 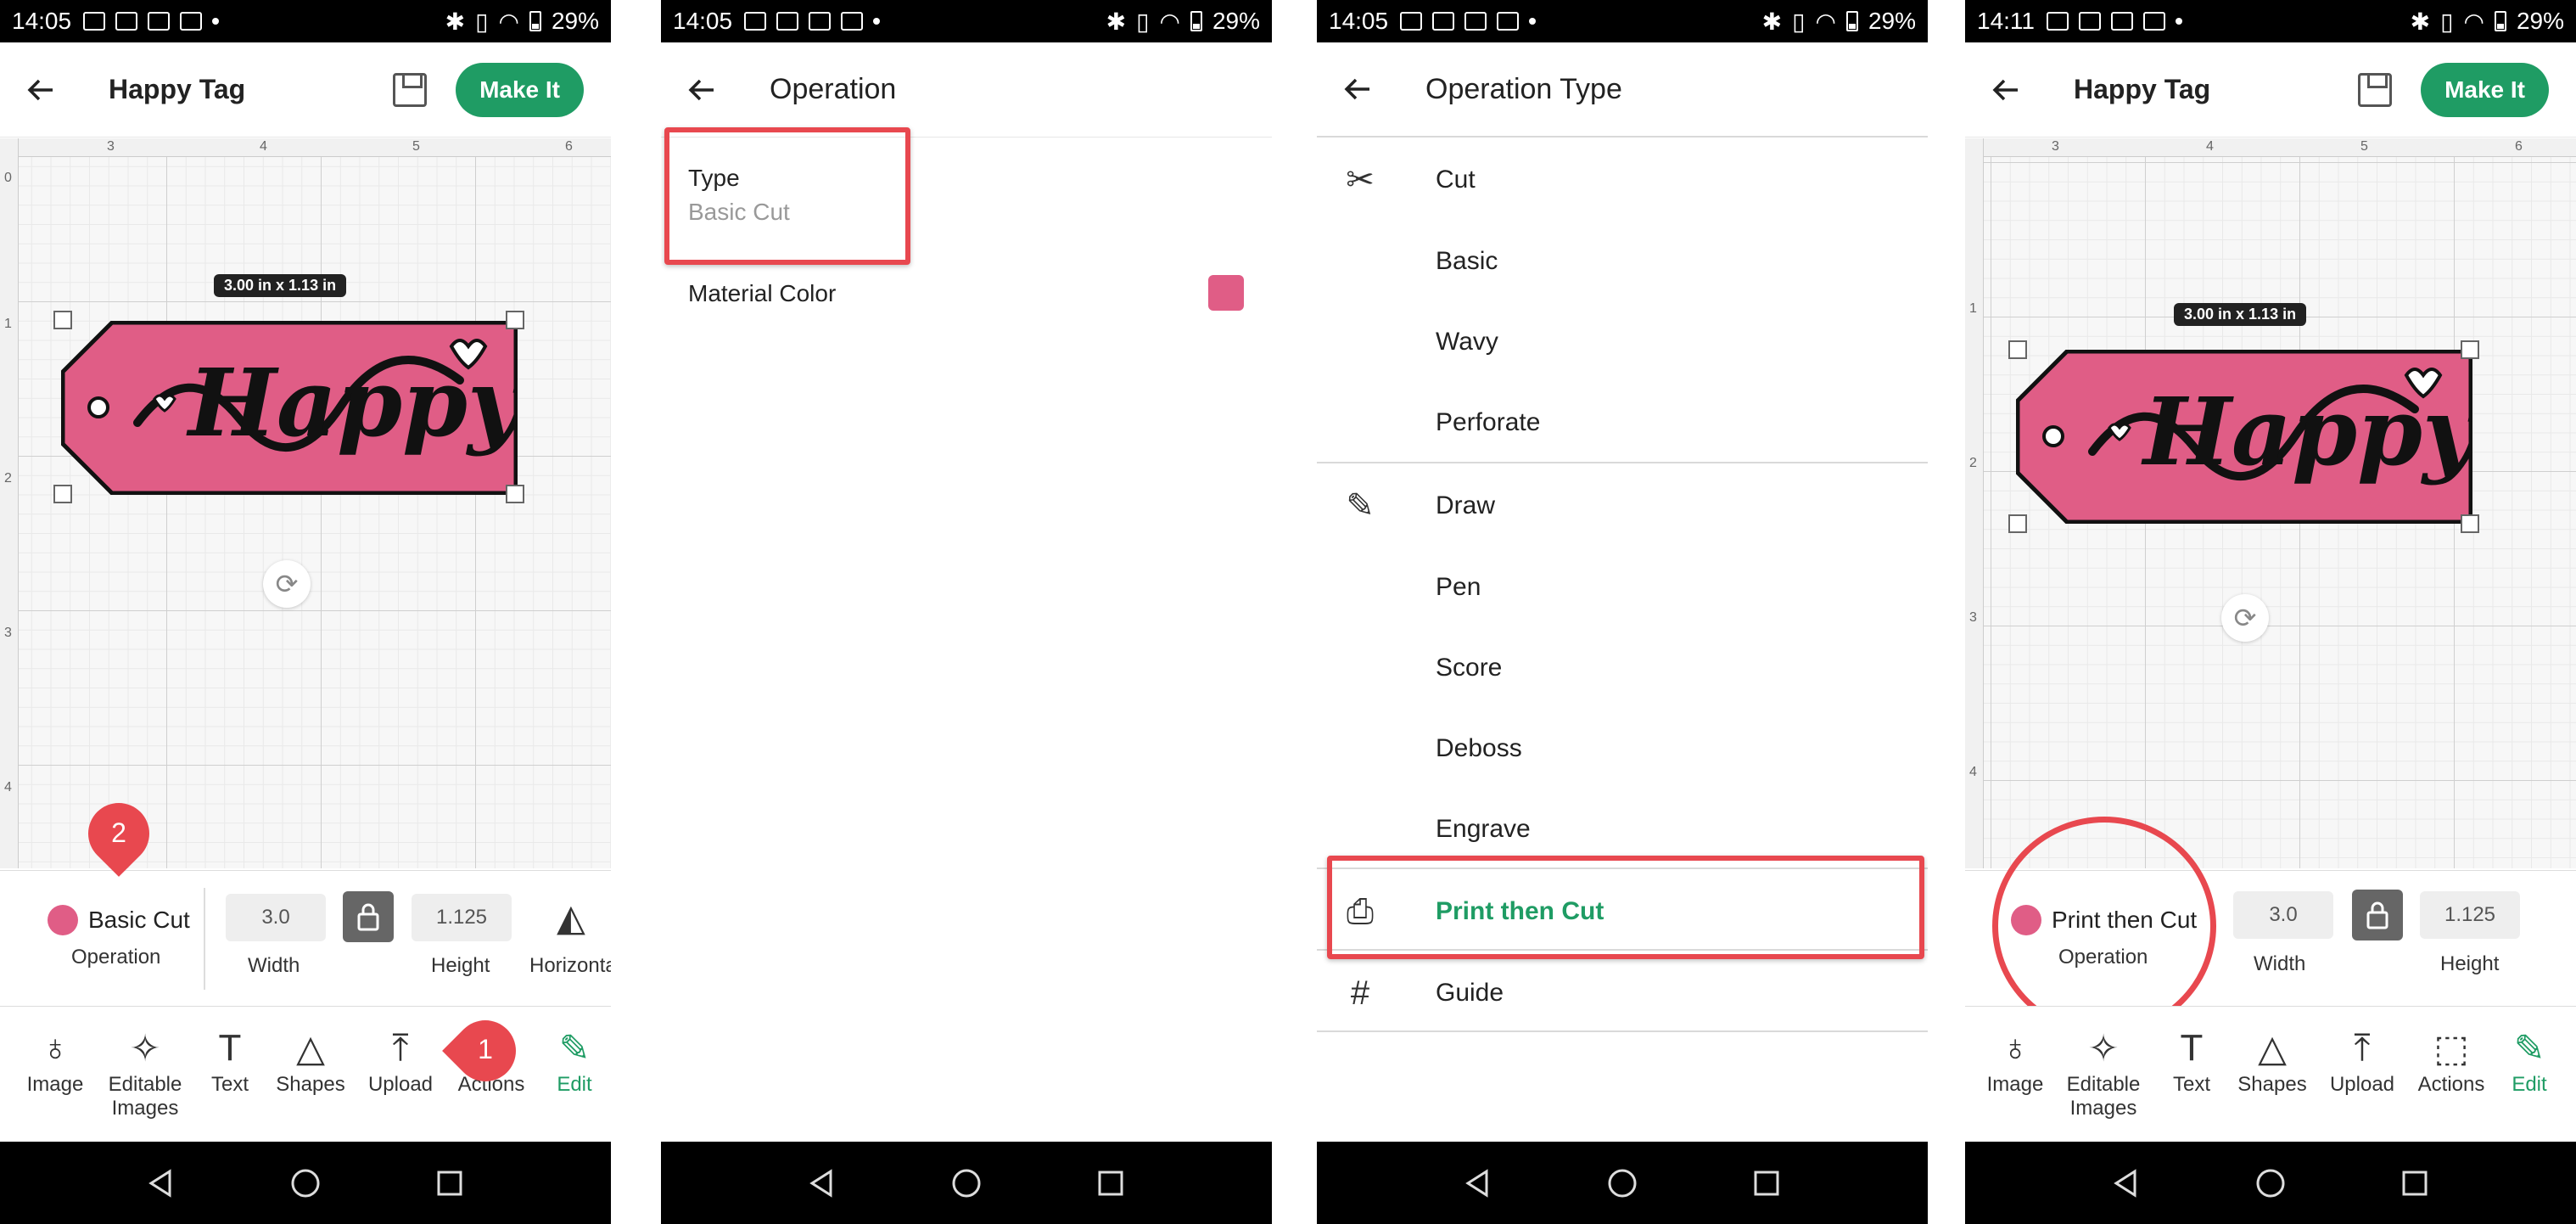 What do you see at coordinates (762, 293) in the screenshot?
I see `material-color-label: Material Color` at bounding box center [762, 293].